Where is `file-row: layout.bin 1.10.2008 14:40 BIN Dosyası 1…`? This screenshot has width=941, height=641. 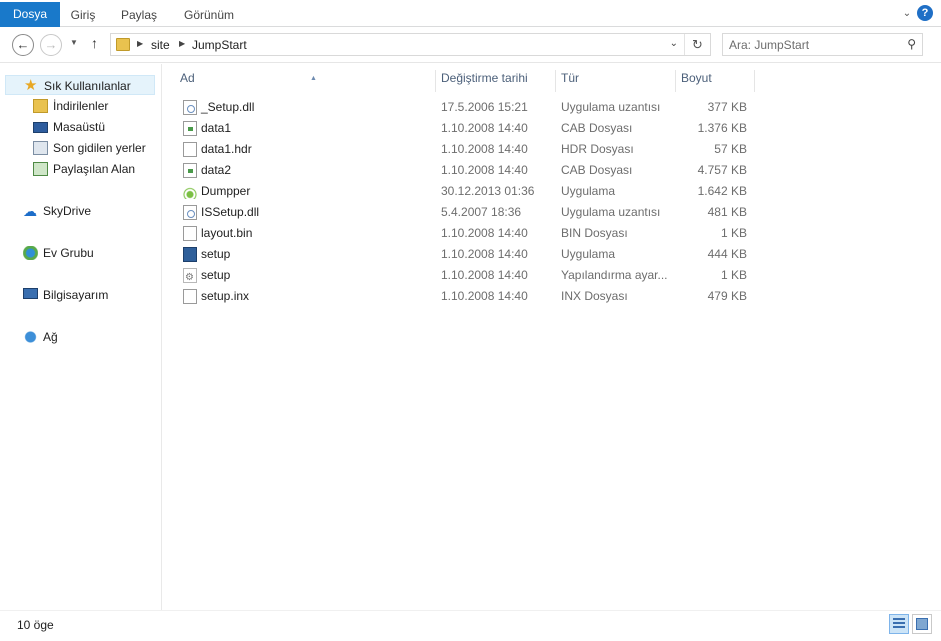 file-row: layout.bin 1.10.2008 14:40 BIN Dosyası 1… is located at coordinates (467, 233).